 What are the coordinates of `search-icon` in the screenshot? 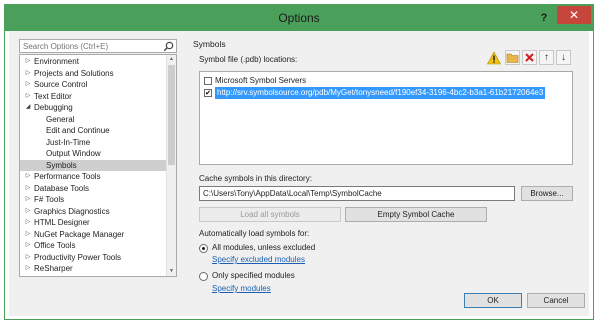 It's located at (168, 46).